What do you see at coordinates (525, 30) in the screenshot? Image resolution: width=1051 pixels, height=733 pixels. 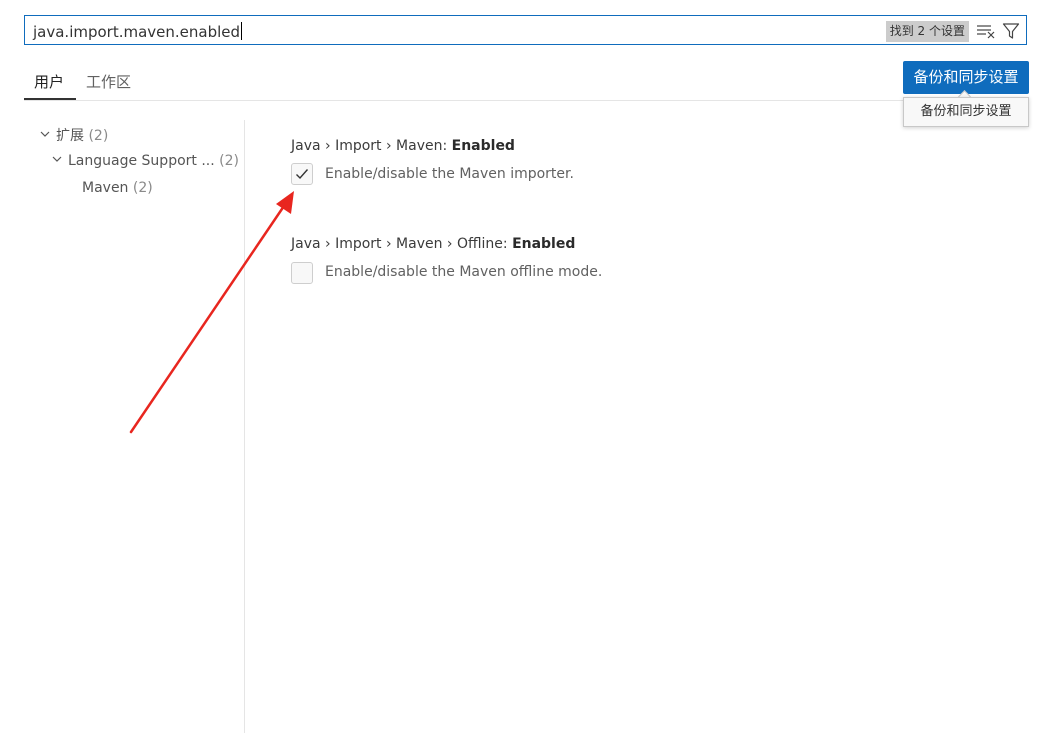 I see `settings-search-box: java.import.maven.enabled 找到 2 个设置` at bounding box center [525, 30].